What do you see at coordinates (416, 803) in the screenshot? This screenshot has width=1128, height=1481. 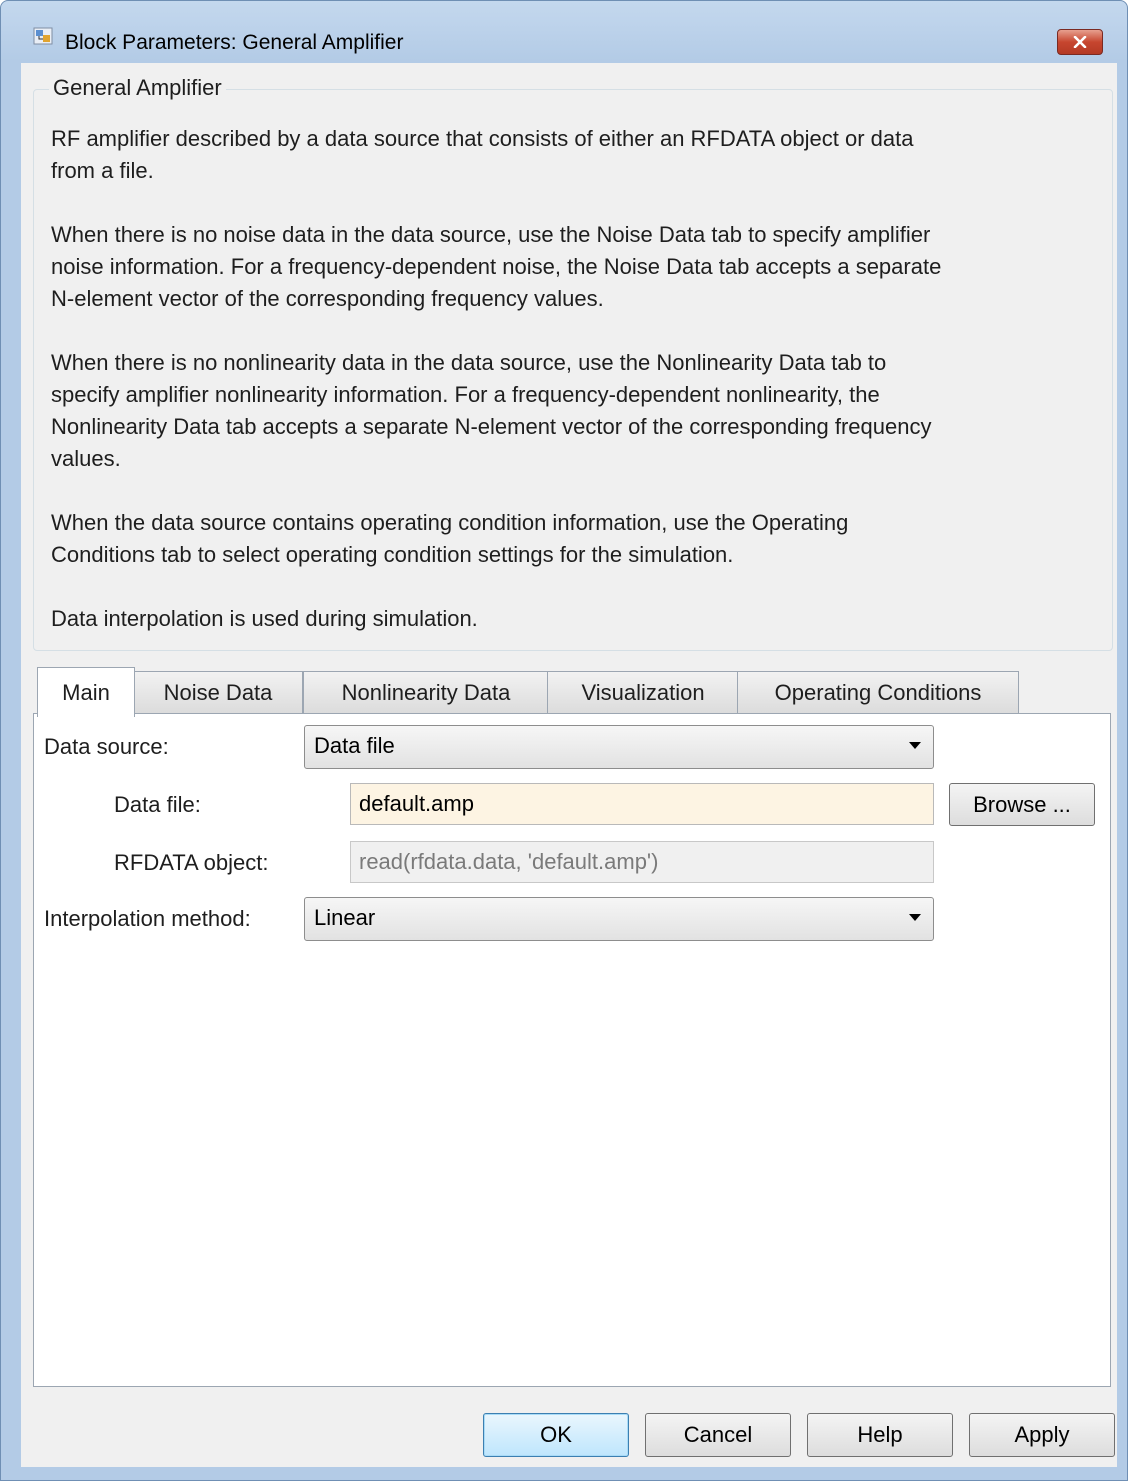 I see `data-file-value: default.amp` at bounding box center [416, 803].